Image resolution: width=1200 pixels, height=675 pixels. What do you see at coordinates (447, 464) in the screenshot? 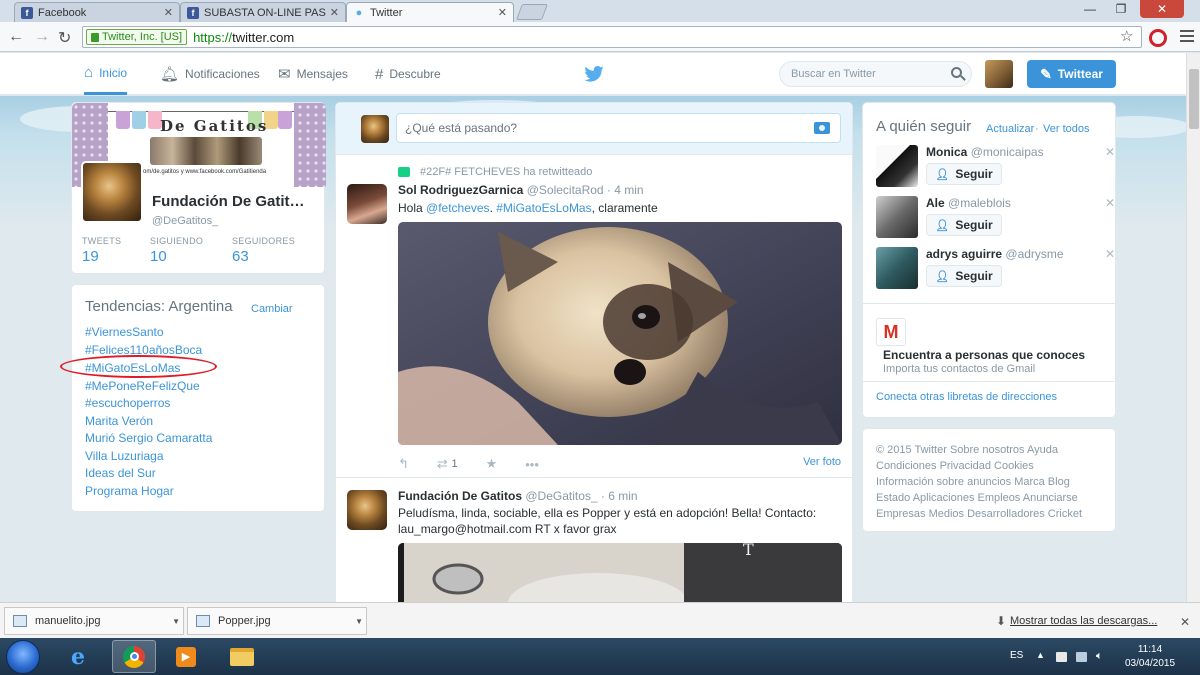
I see `retweet-action: ⇄ 1` at bounding box center [447, 464].